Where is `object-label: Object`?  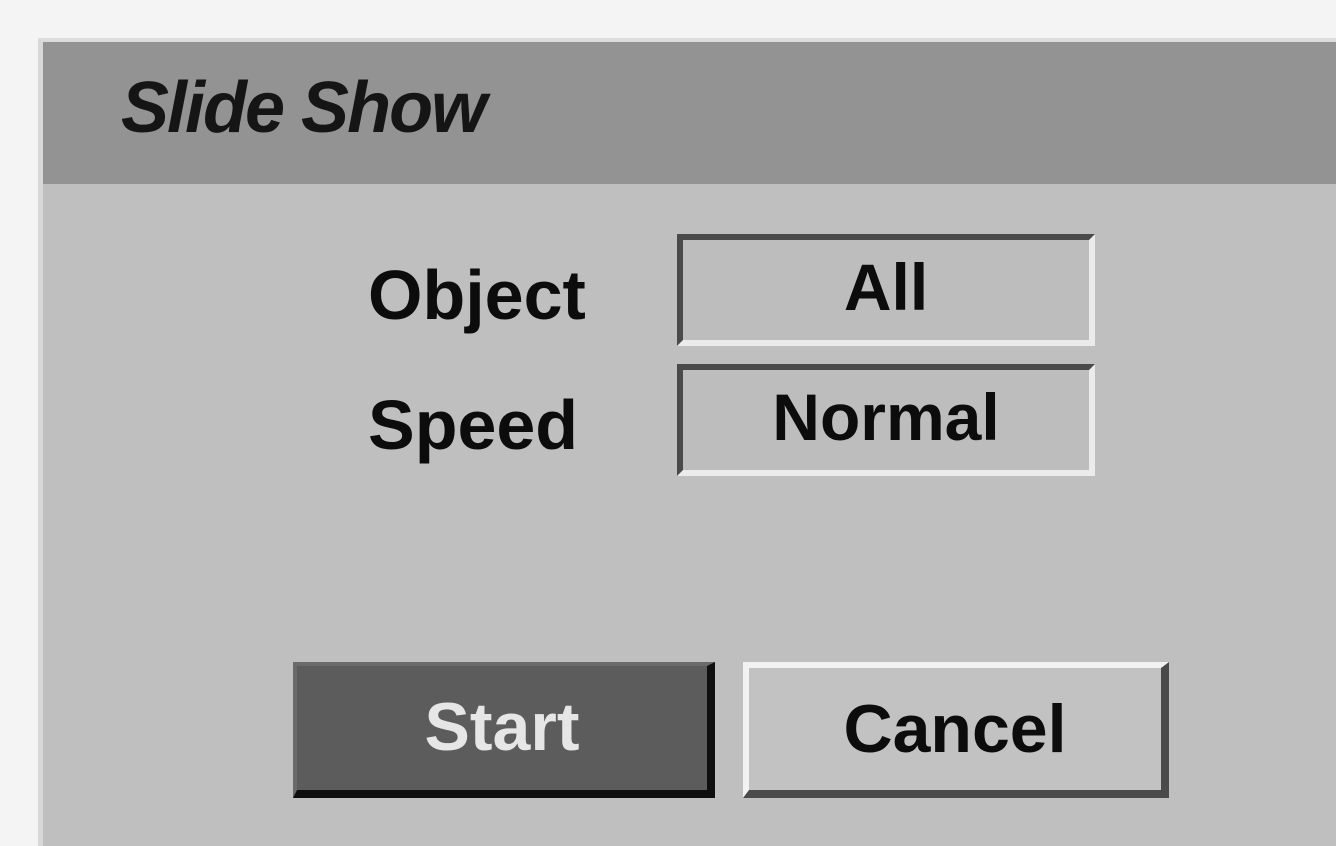
object-label: Object is located at coordinates (477, 295).